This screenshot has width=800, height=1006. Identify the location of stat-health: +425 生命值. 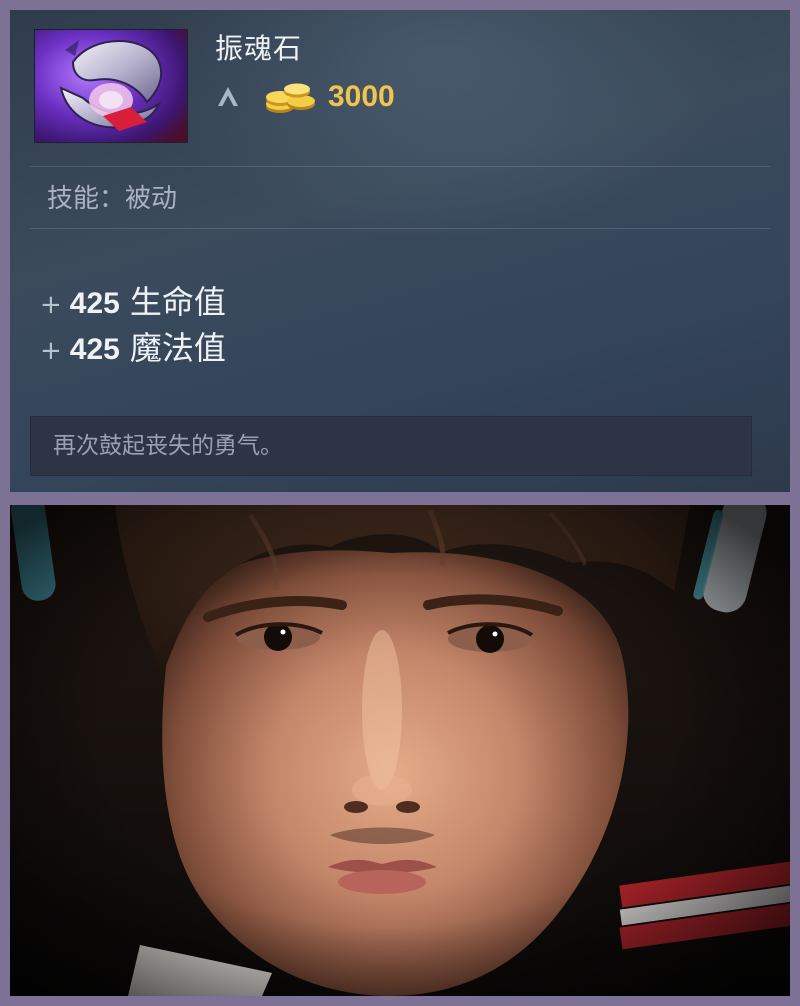
(133, 303).